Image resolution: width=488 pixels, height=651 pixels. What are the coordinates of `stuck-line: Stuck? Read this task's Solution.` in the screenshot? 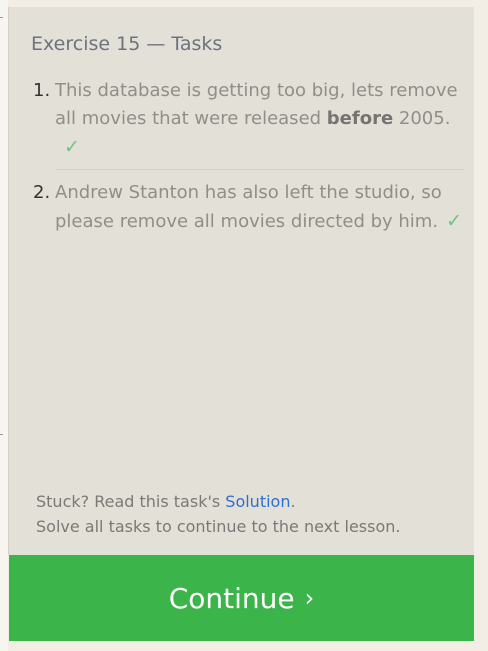 It's located at (218, 501).